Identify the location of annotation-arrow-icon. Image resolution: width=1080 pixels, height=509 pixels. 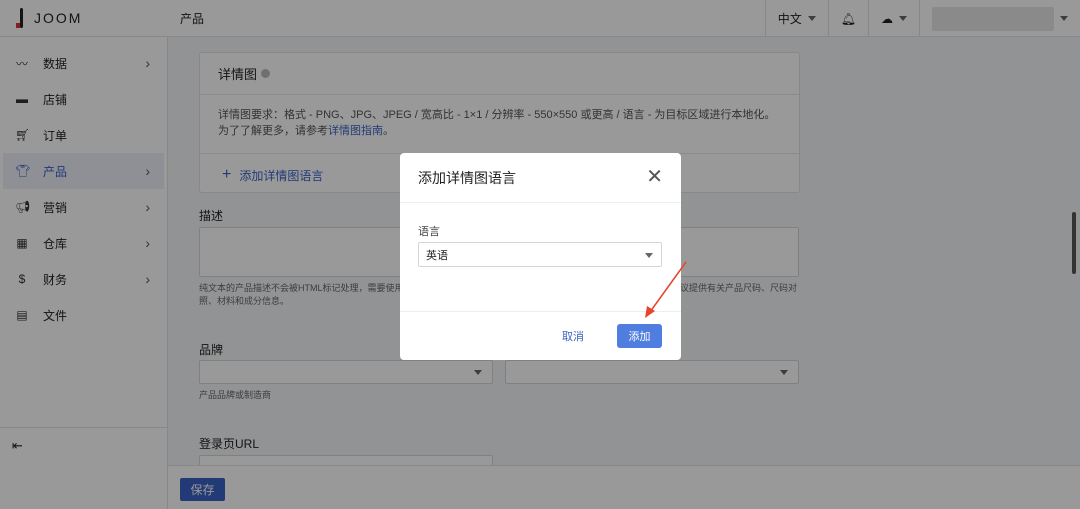
(666, 289).